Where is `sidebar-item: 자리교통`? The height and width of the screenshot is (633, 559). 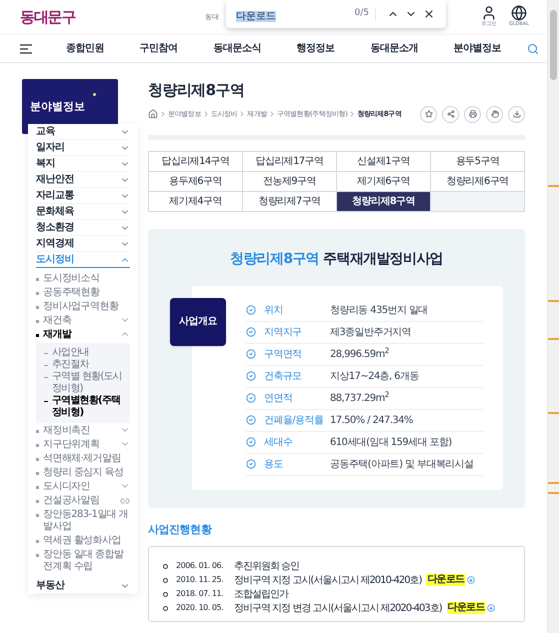
sidebar-item: 자리교통 is located at coordinates (83, 196).